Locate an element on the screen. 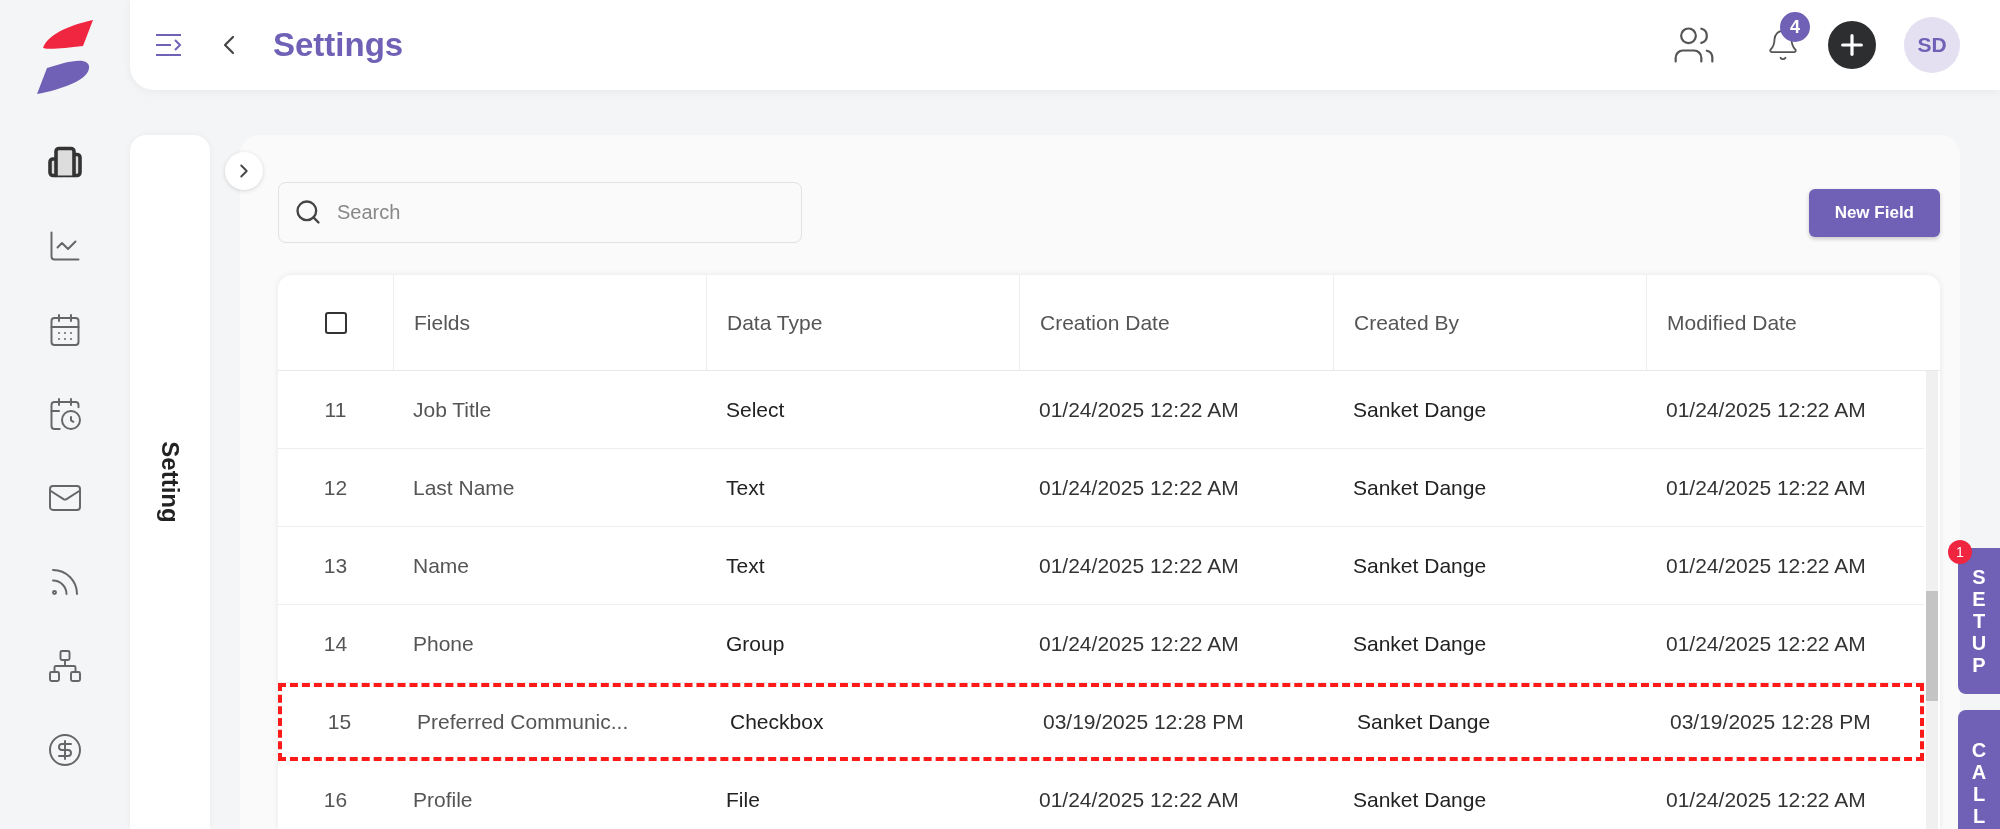  logo-icon is located at coordinates (65, 57).